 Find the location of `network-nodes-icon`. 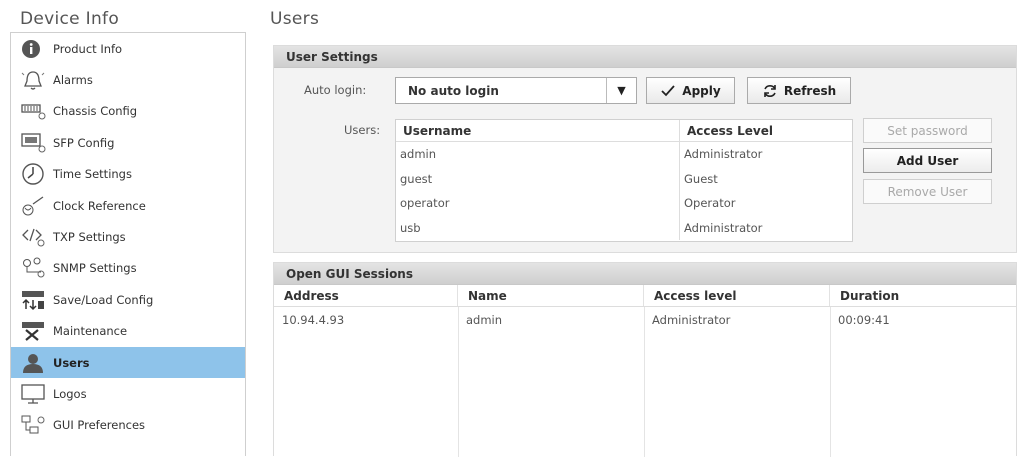

network-nodes-icon is located at coordinates (36, 268).